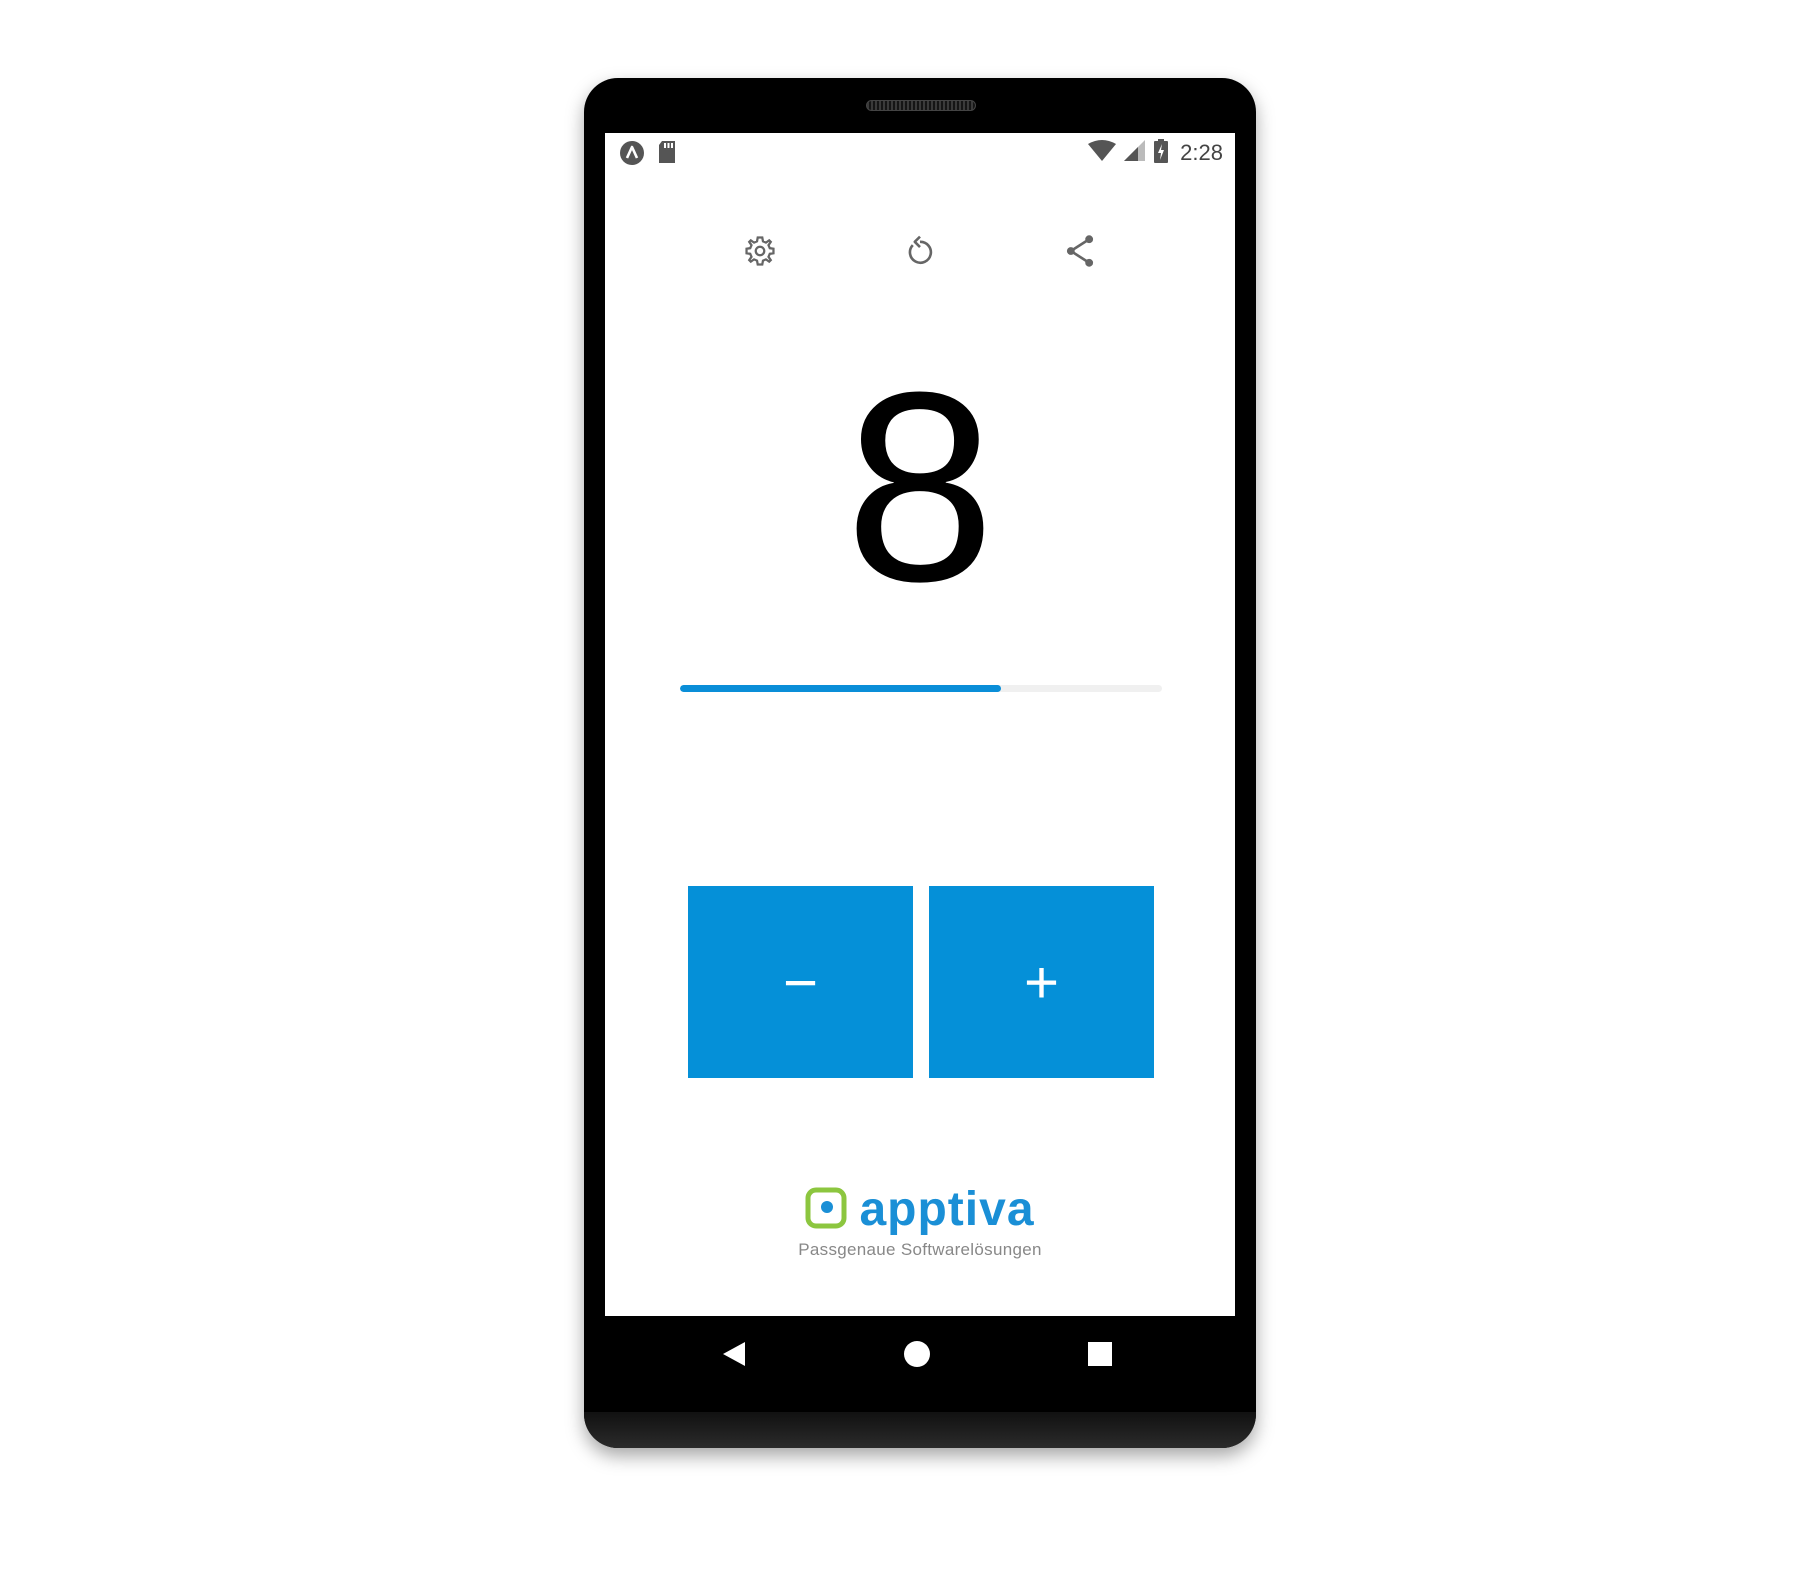  What do you see at coordinates (800, 982) in the screenshot?
I see `decrement-button: −` at bounding box center [800, 982].